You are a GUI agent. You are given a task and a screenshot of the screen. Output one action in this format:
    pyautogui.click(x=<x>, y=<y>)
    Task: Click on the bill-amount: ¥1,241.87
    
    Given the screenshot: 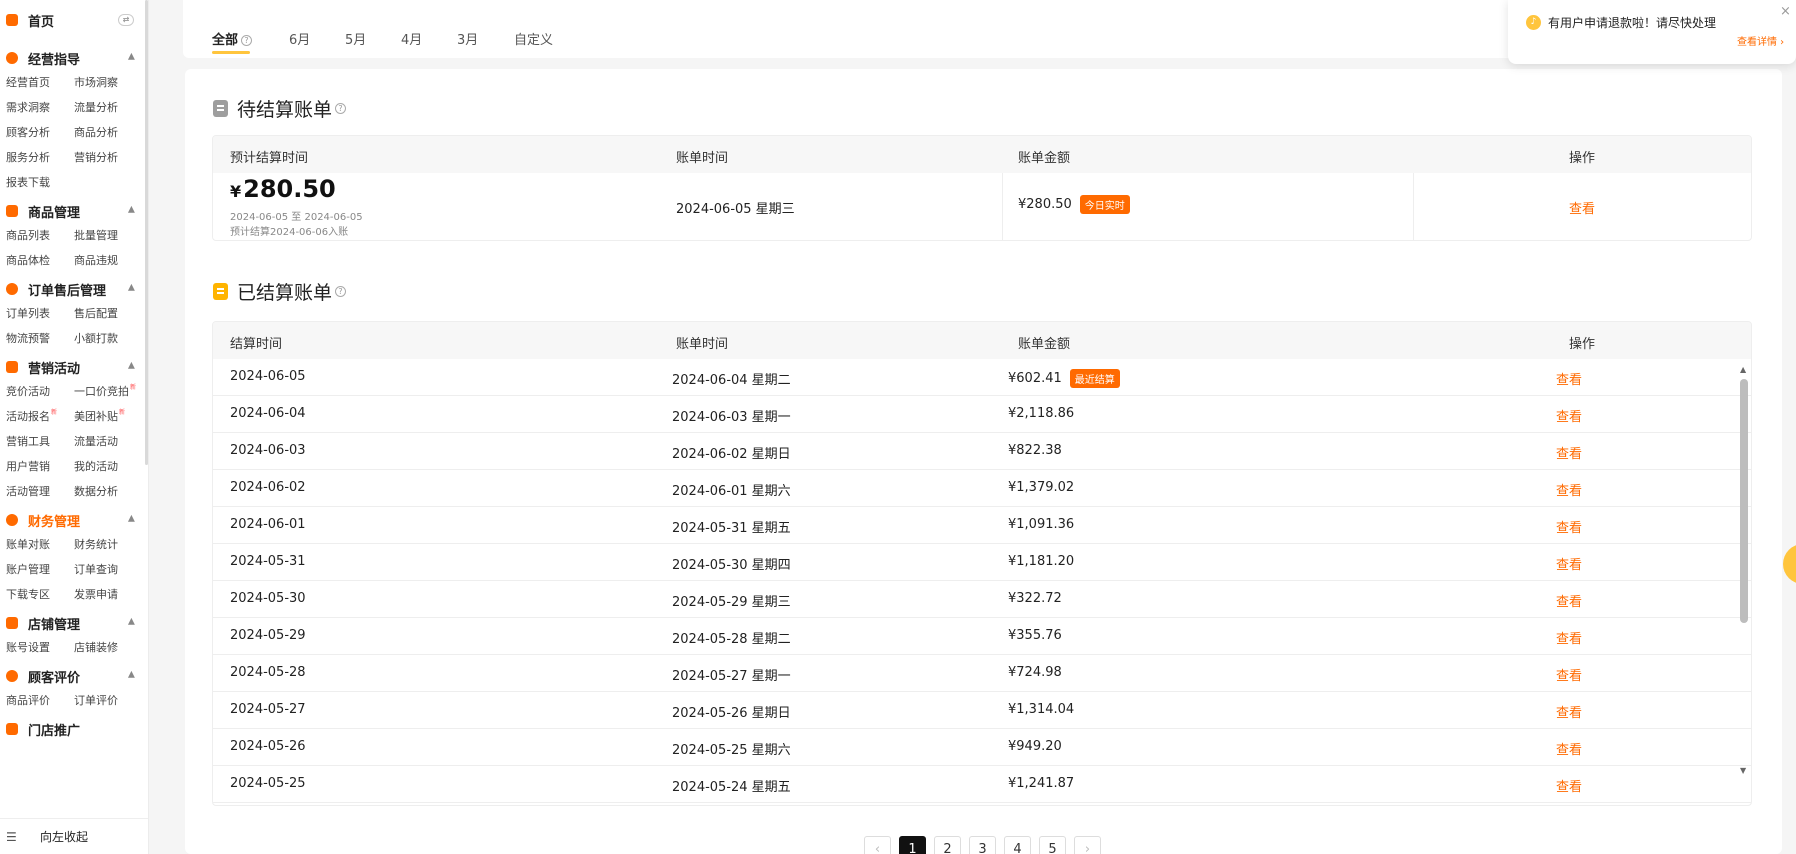 What is the action you would take?
    pyautogui.click(x=1041, y=783)
    